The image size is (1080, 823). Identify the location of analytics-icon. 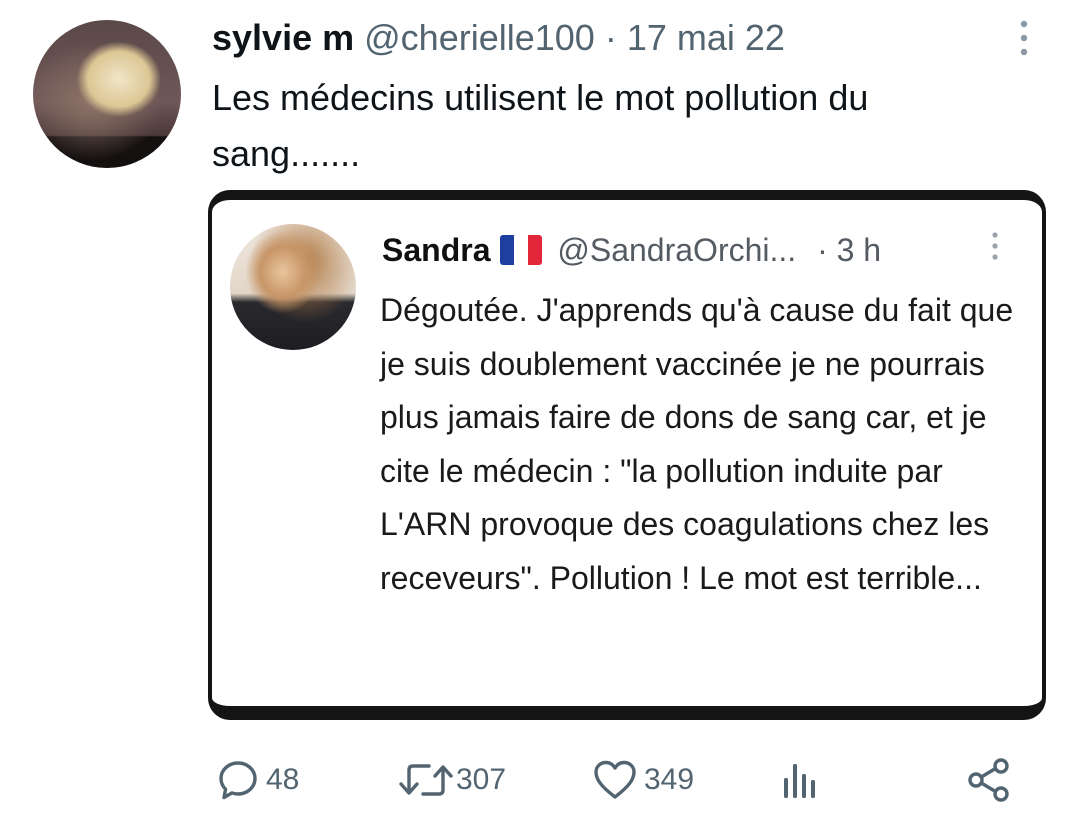
(799, 781).